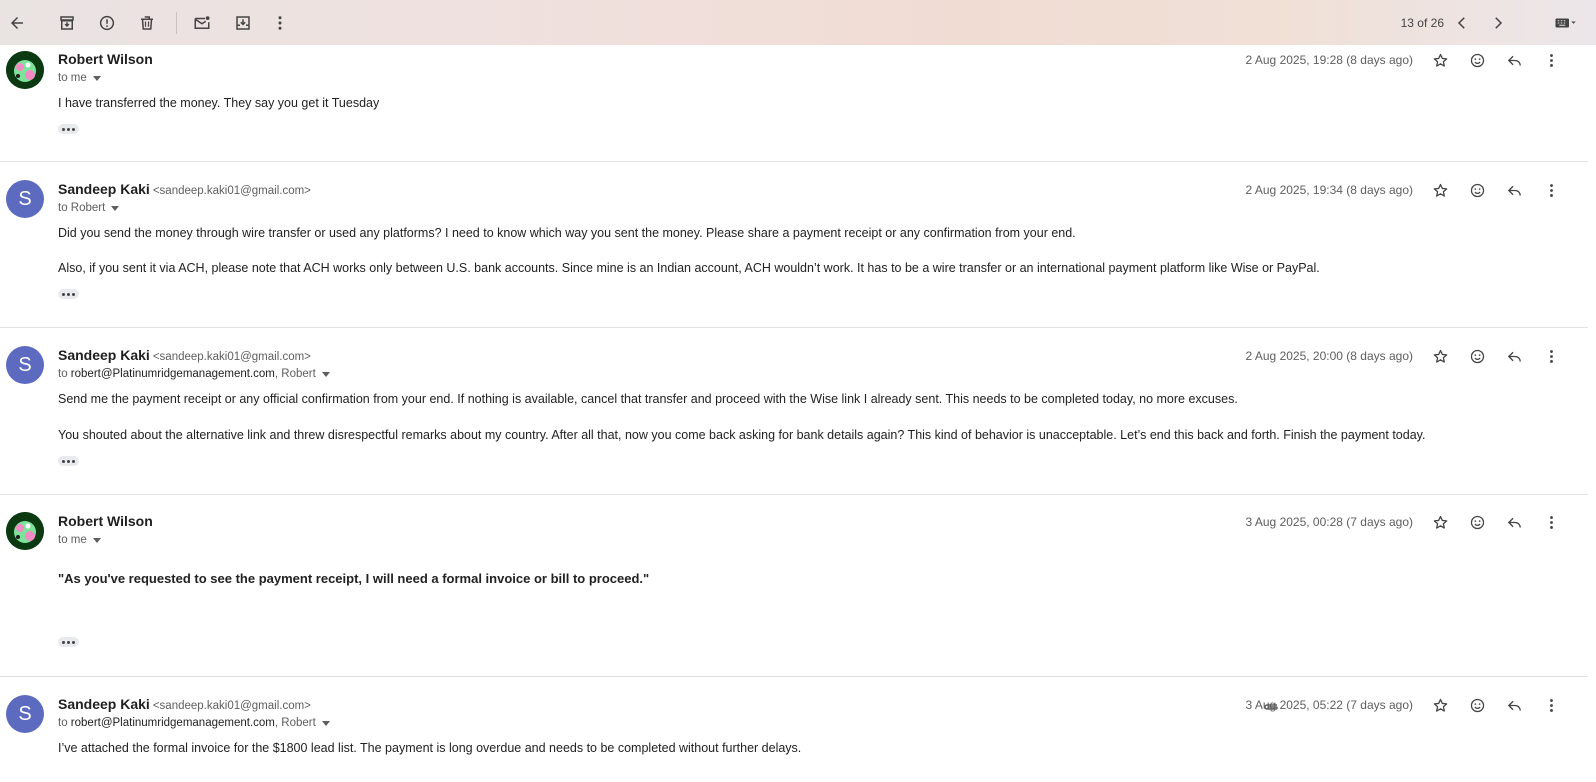  I want to click on older-chevron-icon, so click(1498, 23).